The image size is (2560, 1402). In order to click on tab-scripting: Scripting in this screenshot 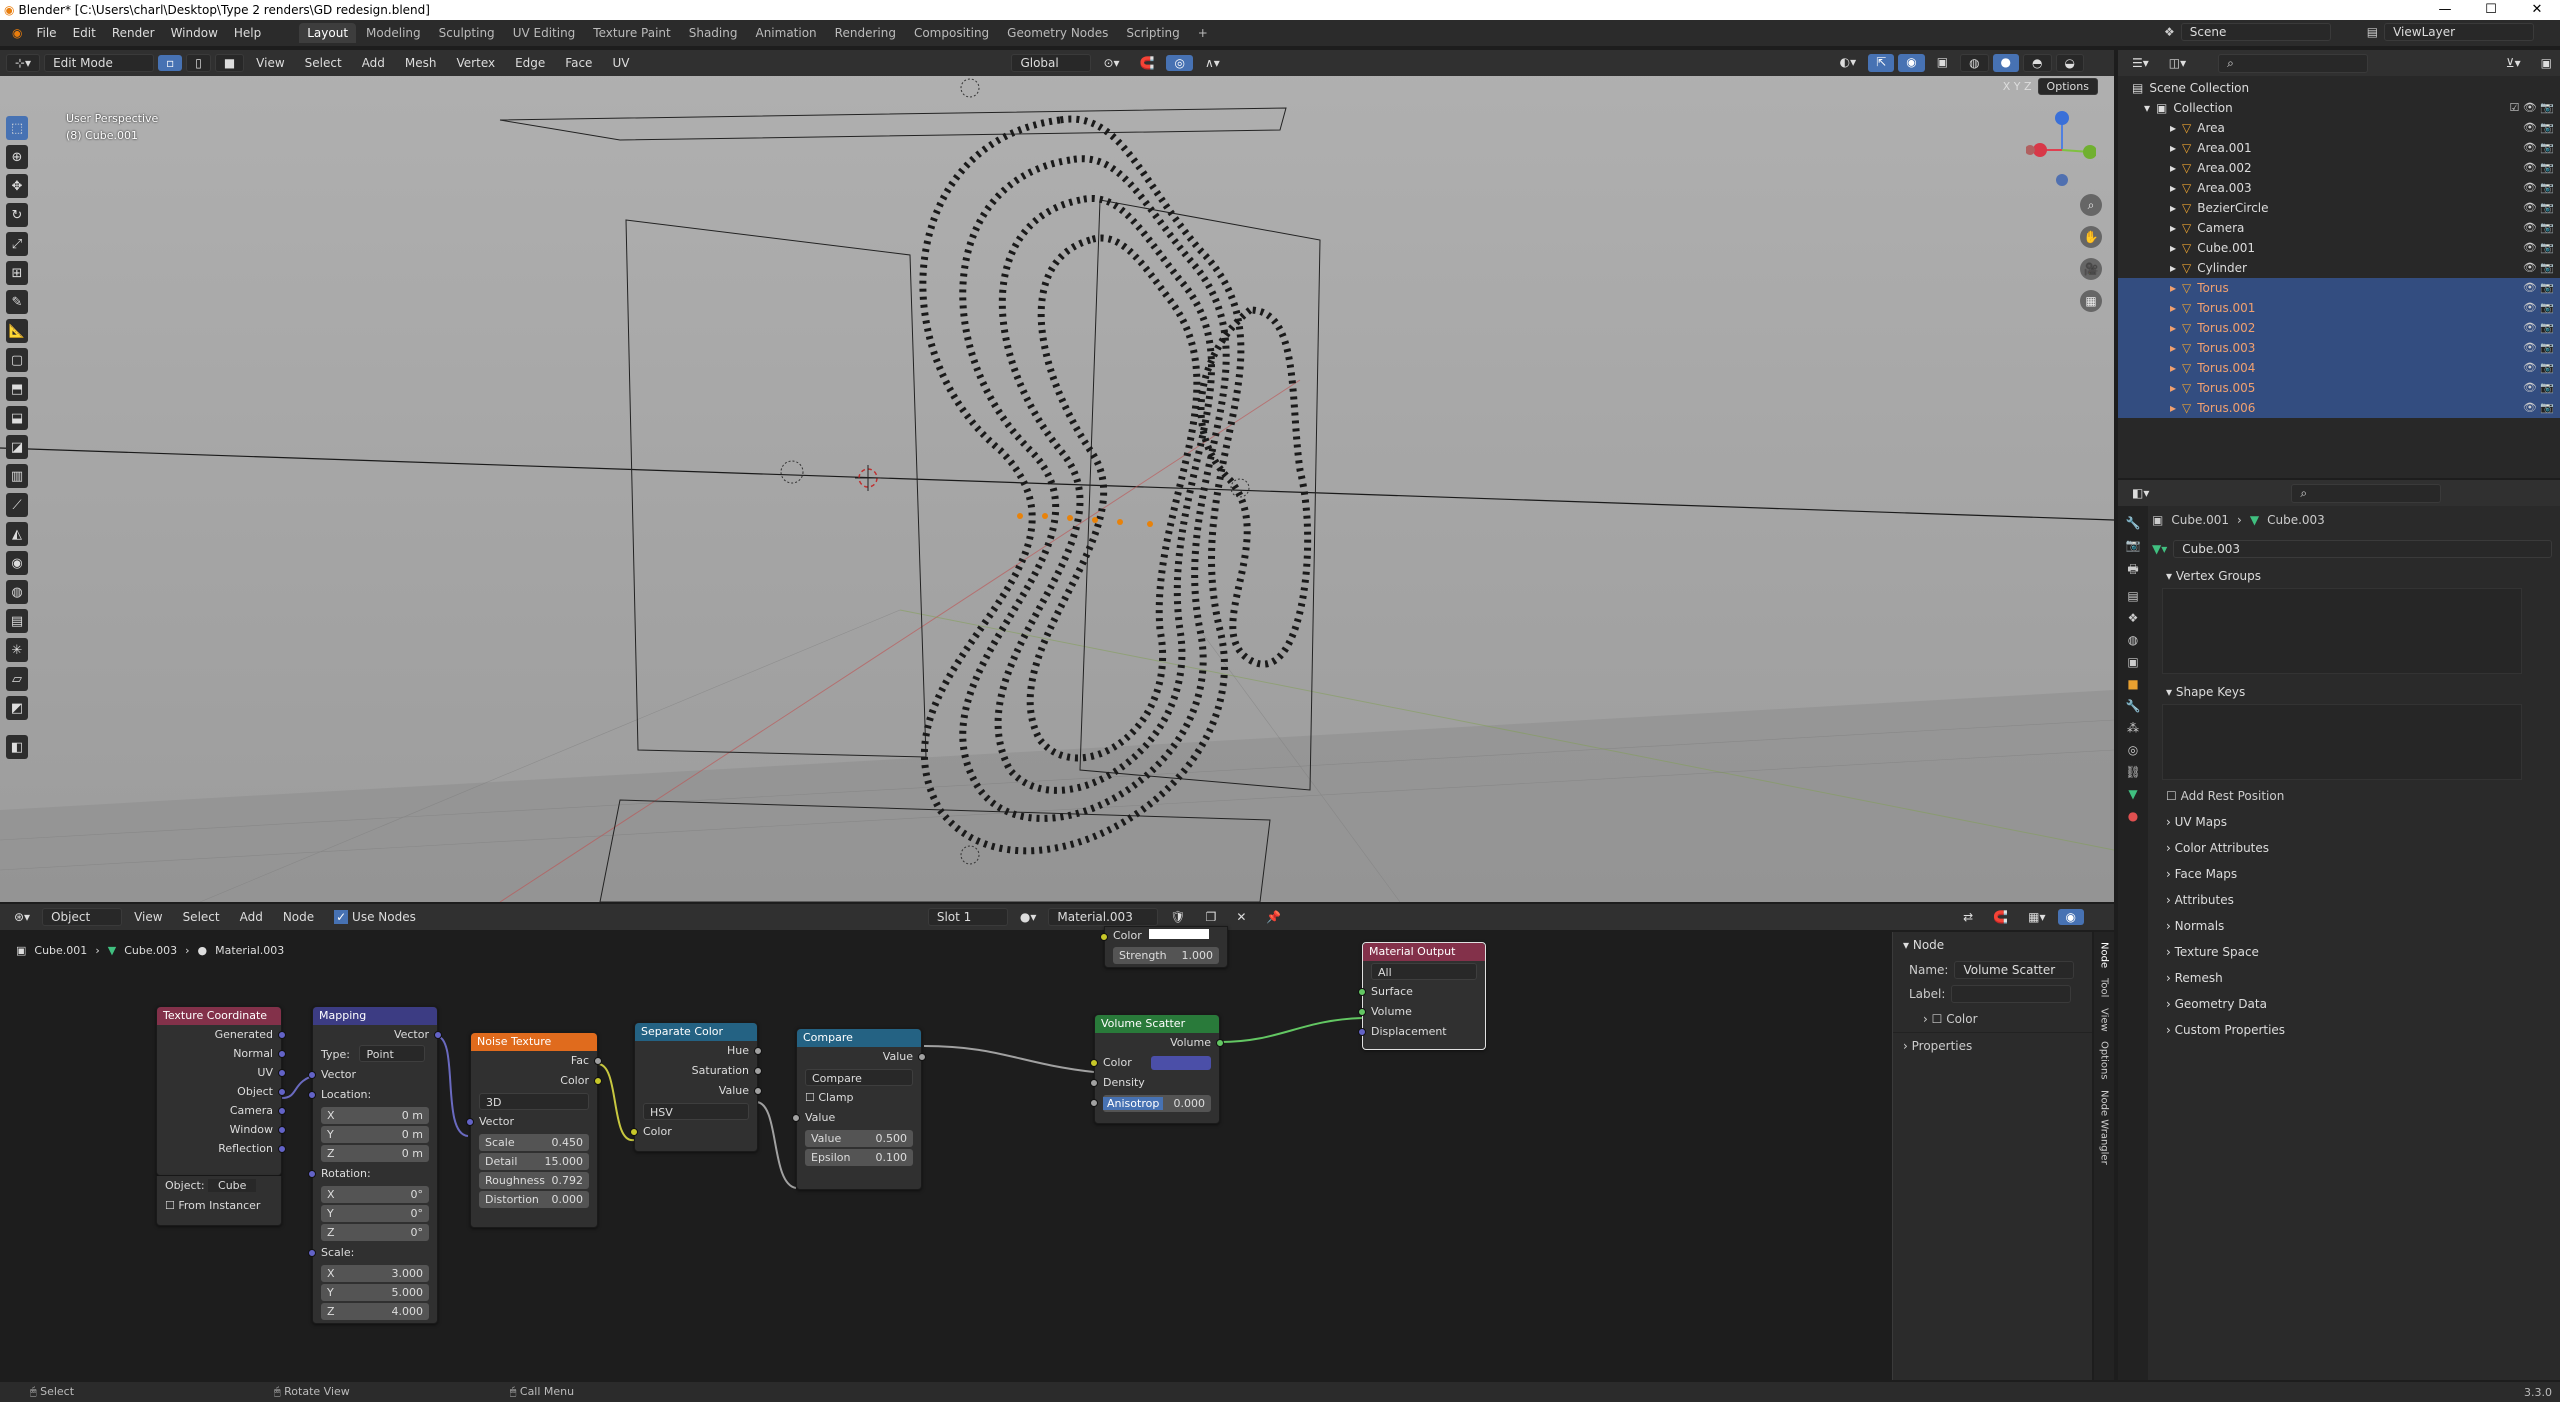, I will do `click(1152, 33)`.